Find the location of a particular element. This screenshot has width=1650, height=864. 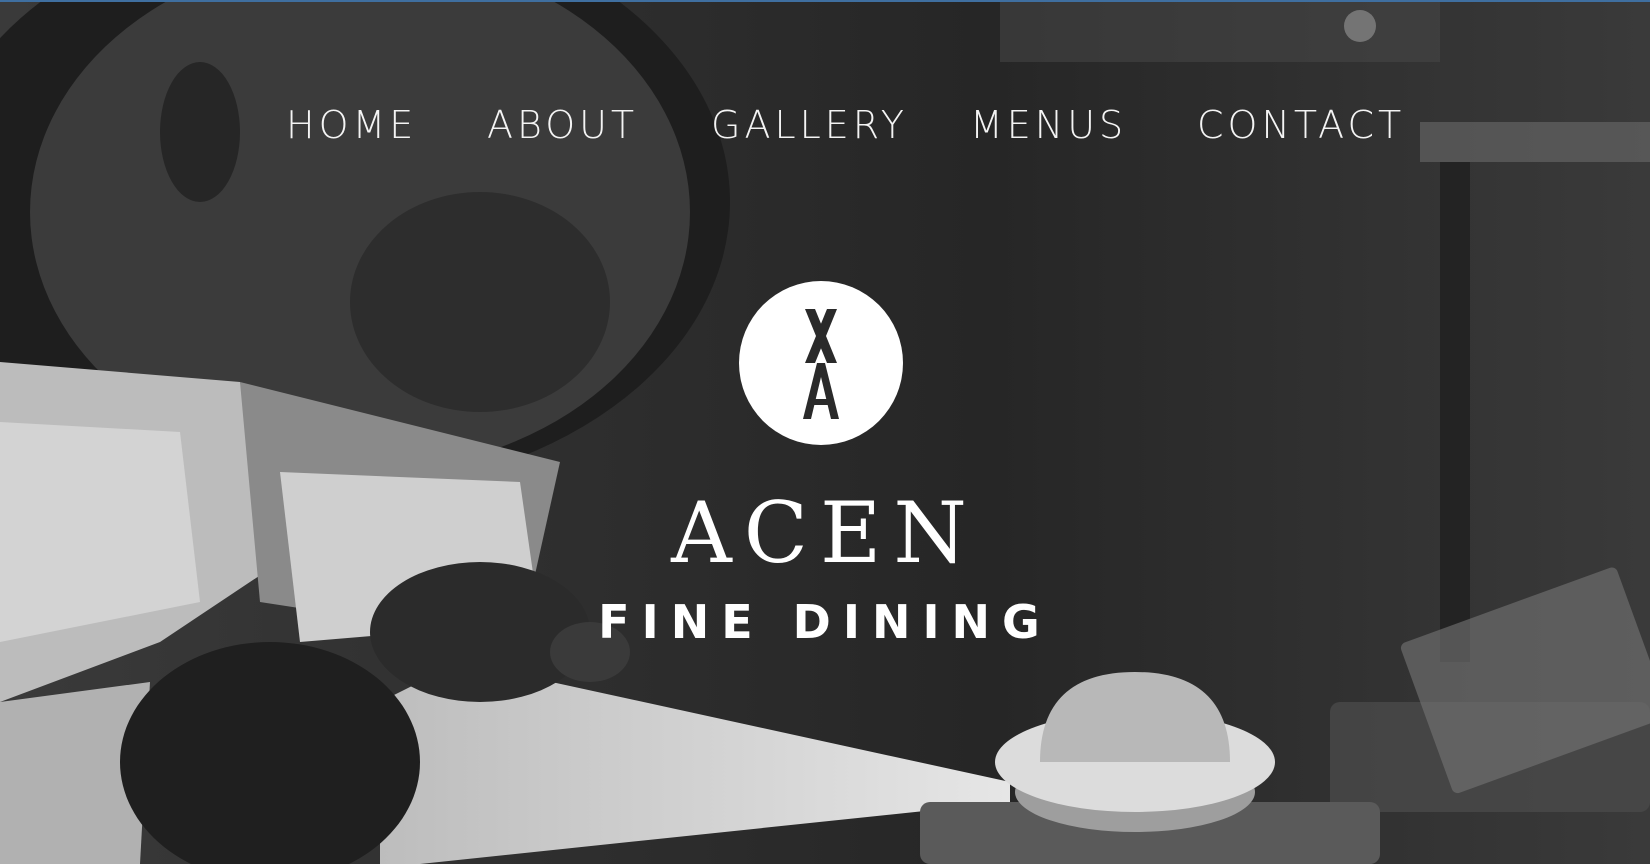

brand-logo is located at coordinates (821, 363).